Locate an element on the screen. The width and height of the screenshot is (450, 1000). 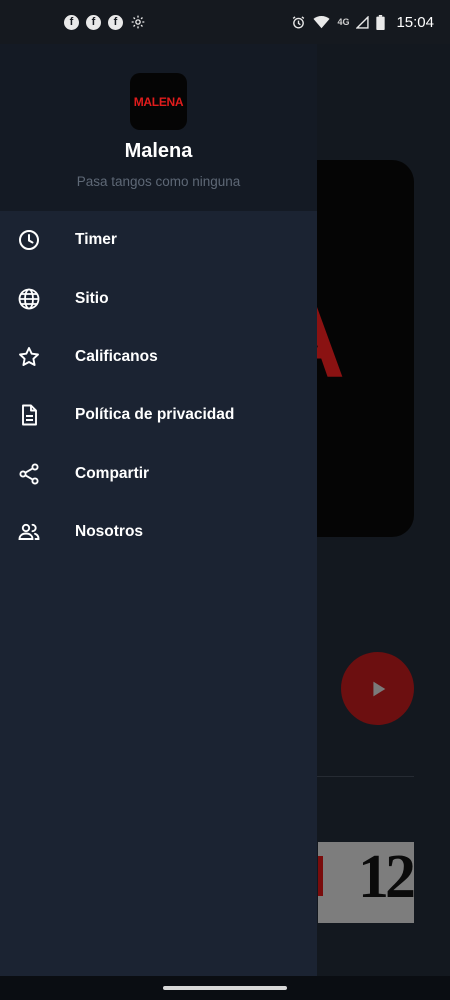
menu-item-label: Sitio is located at coordinates (92, 298).